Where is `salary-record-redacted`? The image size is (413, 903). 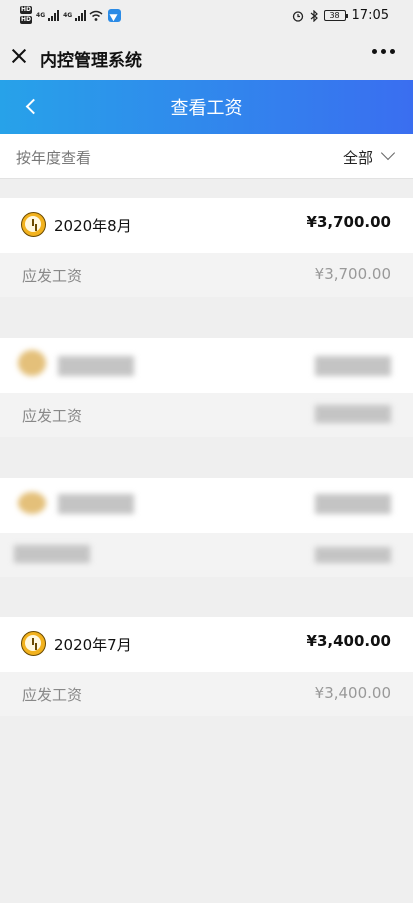
salary-record-redacted is located at coordinates (206, 527).